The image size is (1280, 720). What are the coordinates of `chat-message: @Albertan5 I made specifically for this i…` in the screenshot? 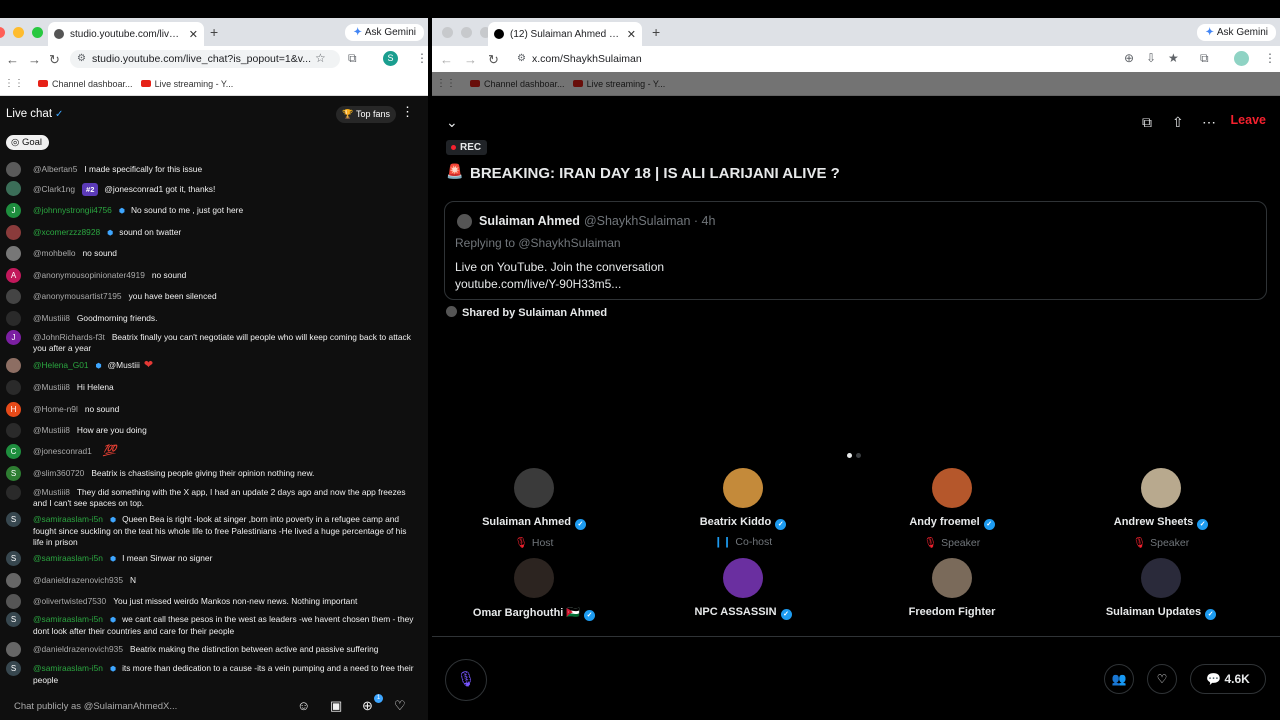 It's located at (210, 169).